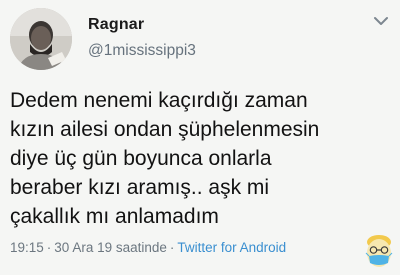 This screenshot has width=400, height=275. I want to click on avatar-image, so click(41, 39).